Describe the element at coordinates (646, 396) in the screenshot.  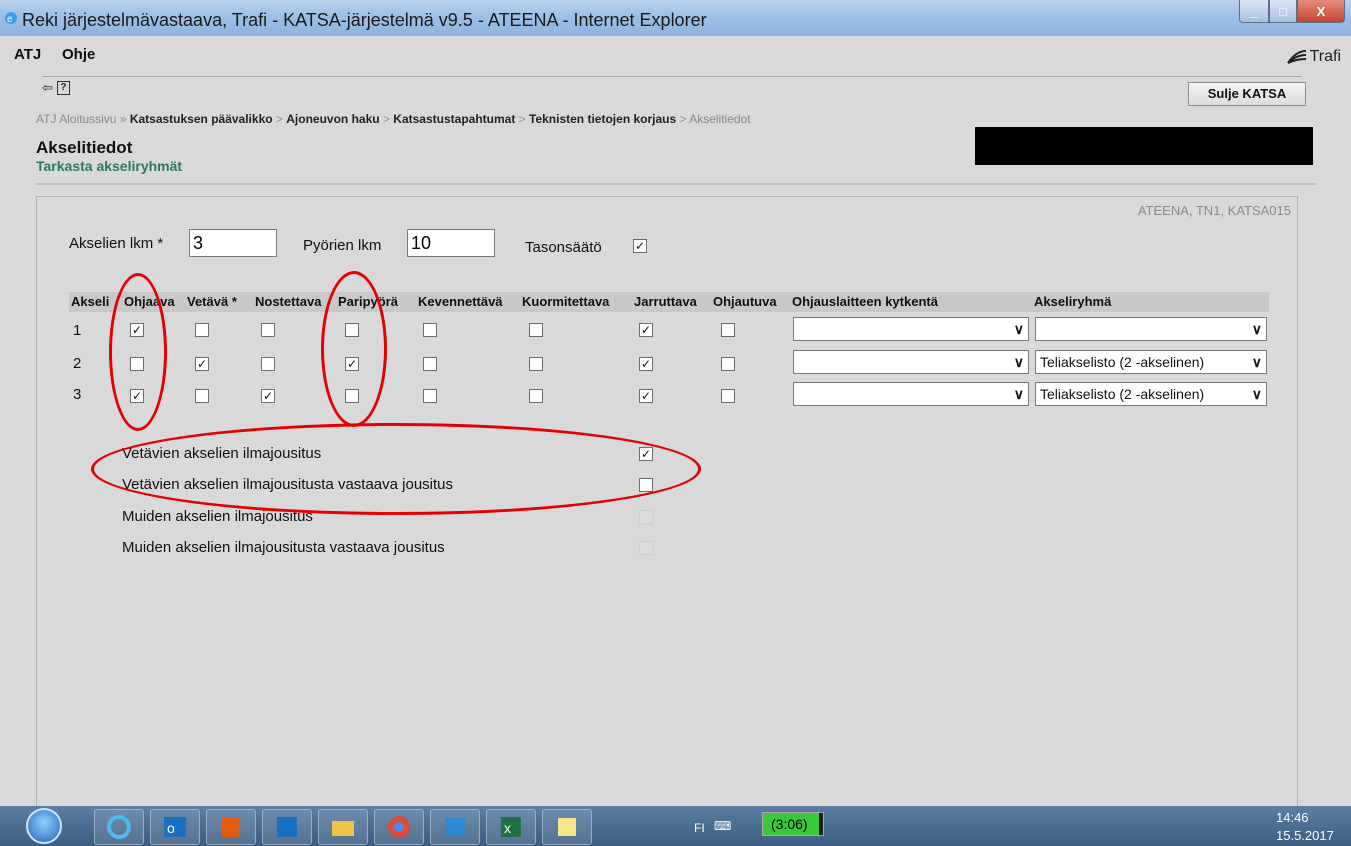
I see `row-3-braking-checkbox: ✓` at that location.